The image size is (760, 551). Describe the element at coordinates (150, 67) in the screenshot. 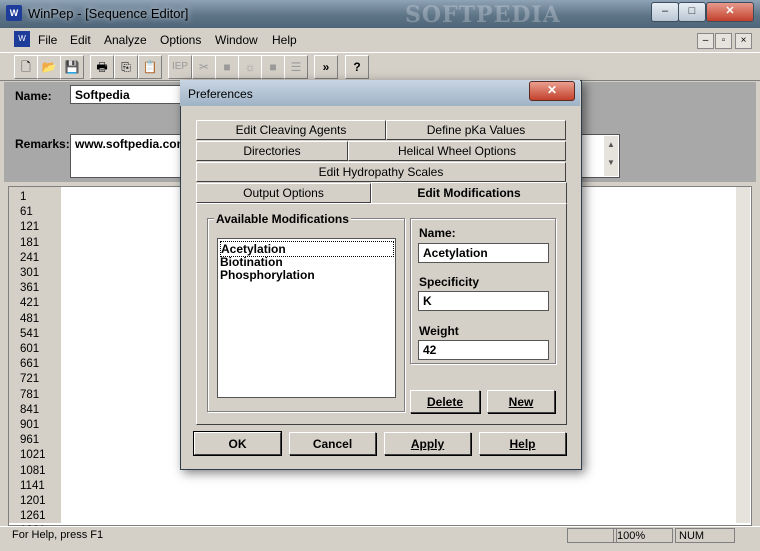

I see `paste-icon: 📋` at that location.